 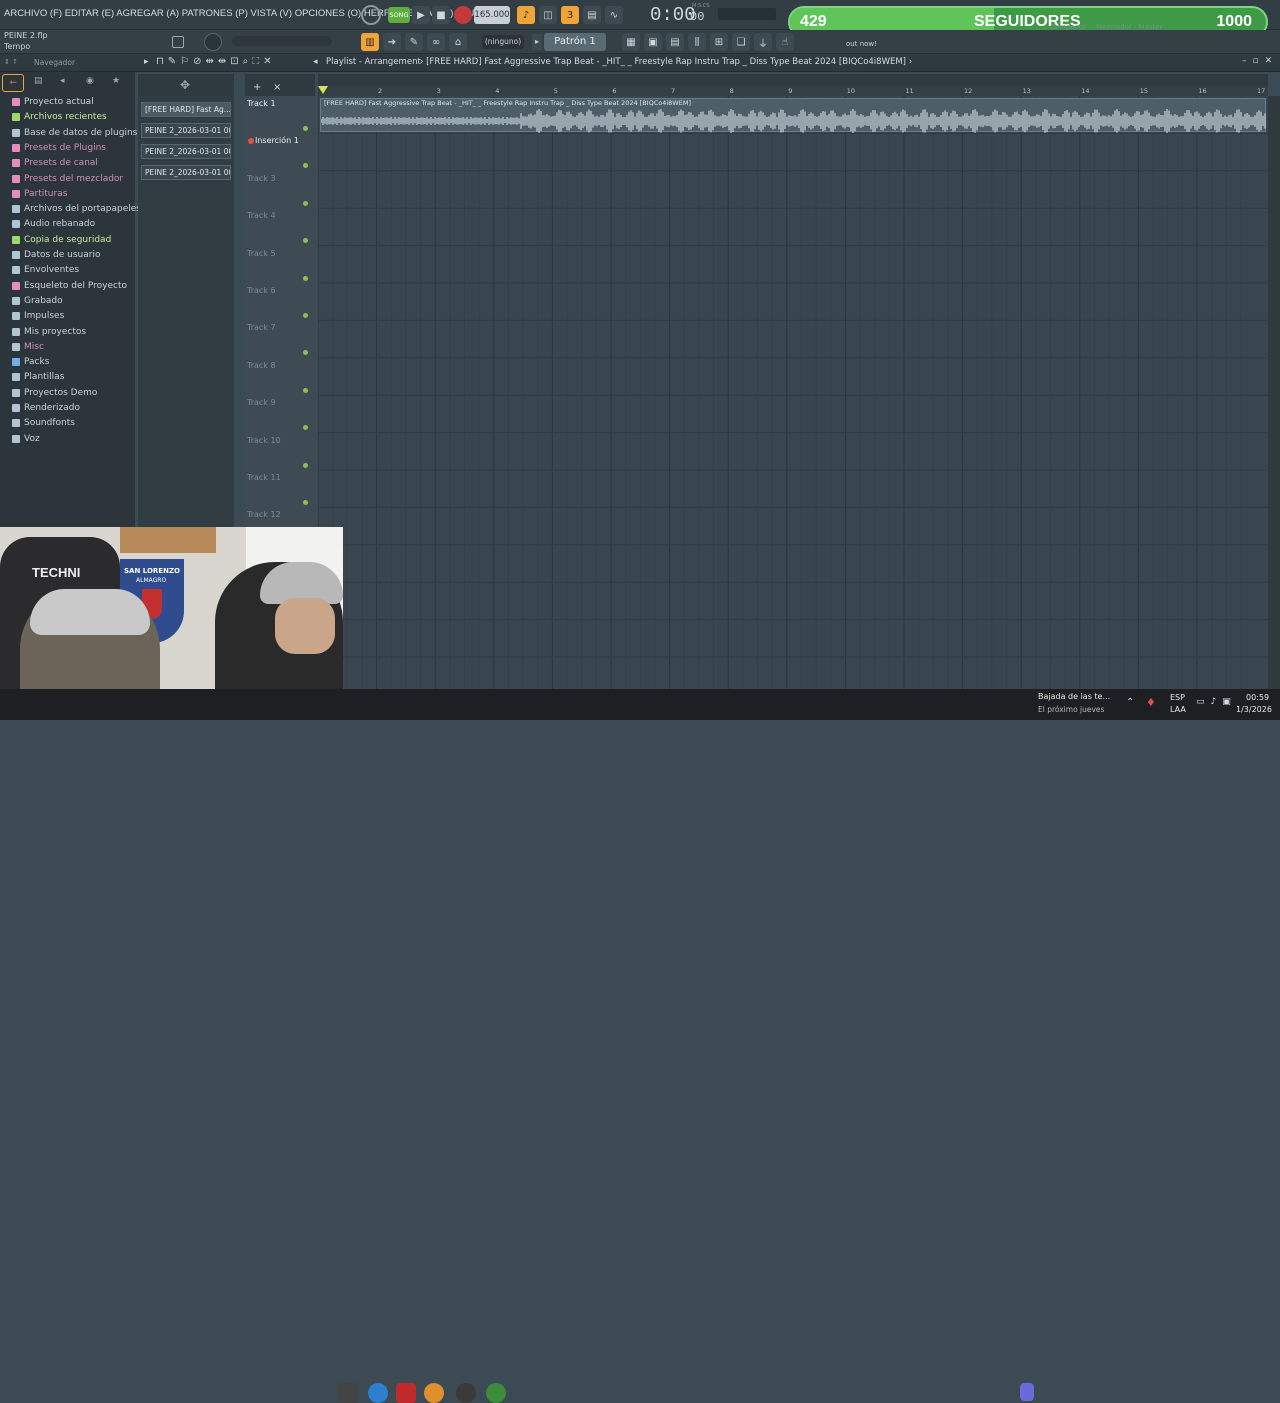 What do you see at coordinates (719, 42) in the screenshot?
I see `browser-icon: ⊞` at bounding box center [719, 42].